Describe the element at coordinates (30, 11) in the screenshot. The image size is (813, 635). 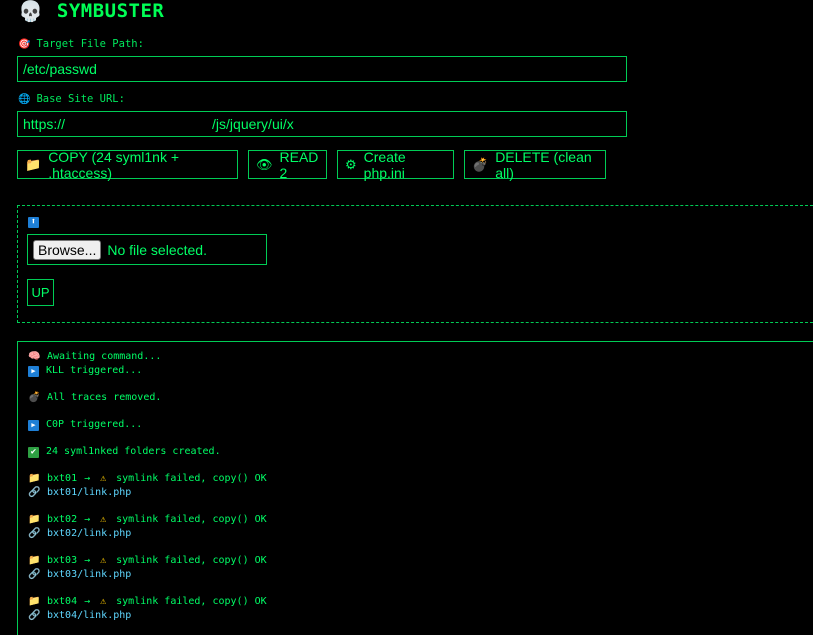
I see `skull-icon: 💀` at that location.